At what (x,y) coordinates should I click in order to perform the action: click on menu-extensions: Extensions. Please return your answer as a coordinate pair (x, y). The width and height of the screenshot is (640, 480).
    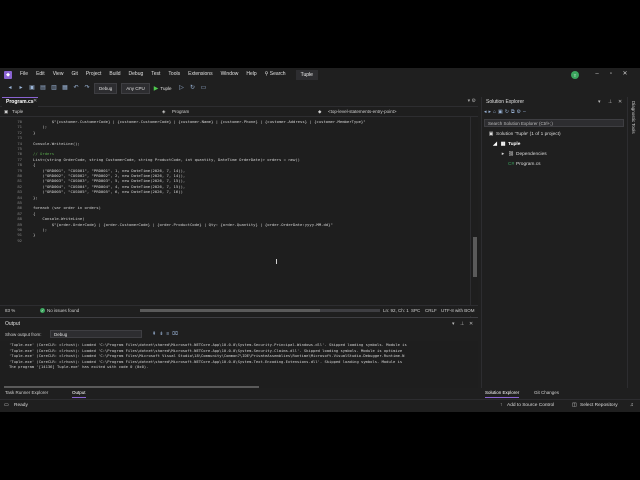
    Looking at the image, I should click on (200, 74).